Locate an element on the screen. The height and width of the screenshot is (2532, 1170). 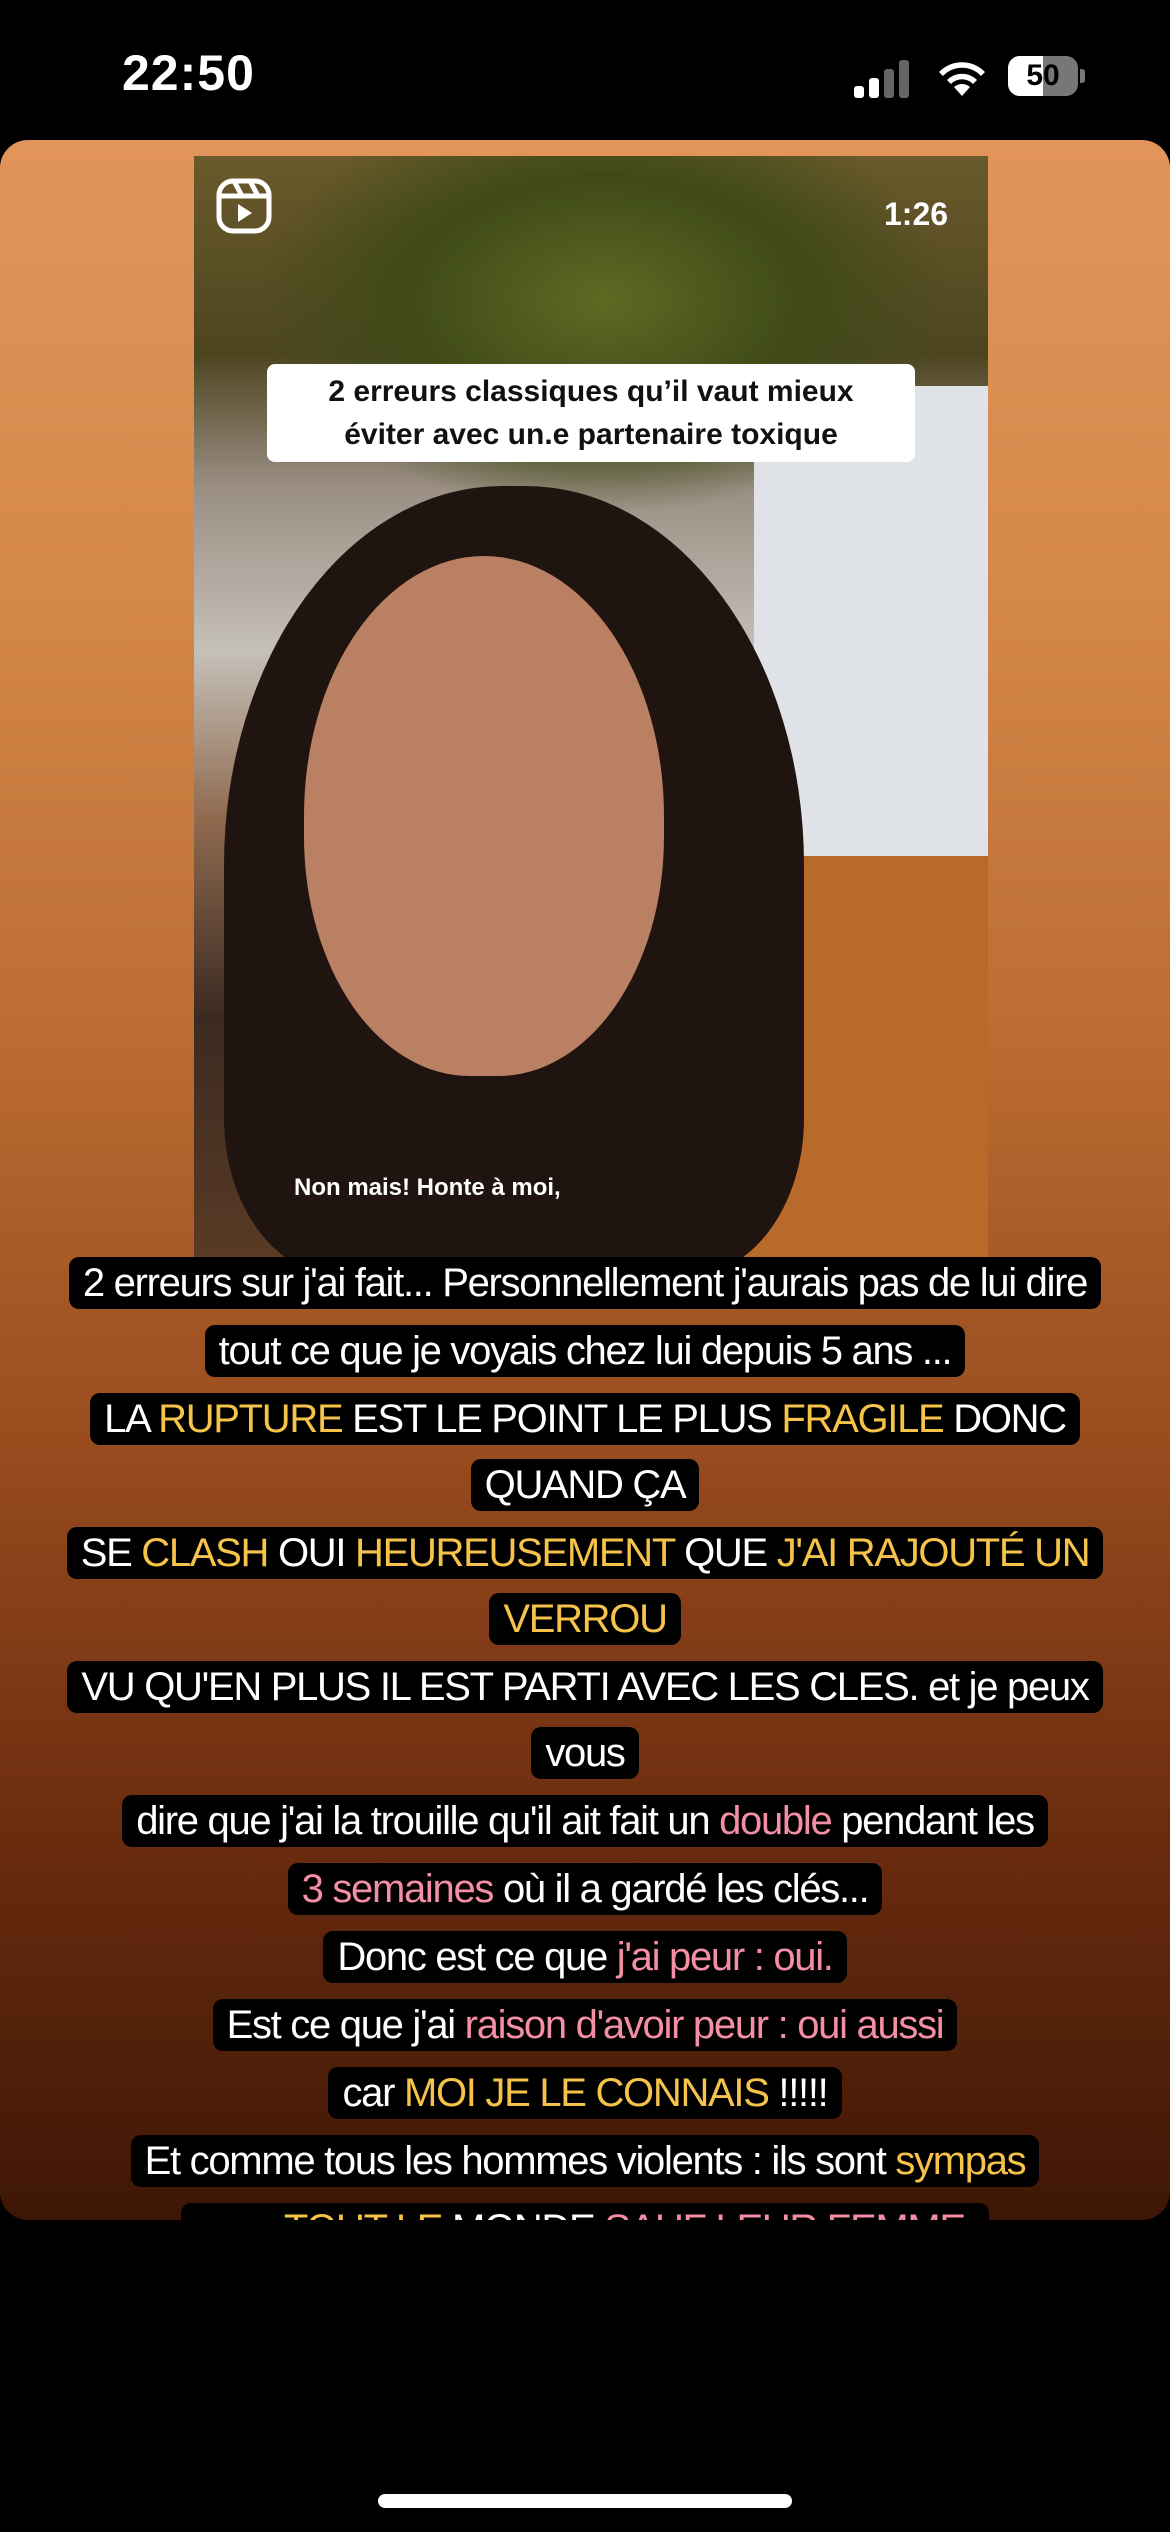
highlighted-text: raison d'avoir peur : oui aussi is located at coordinates (704, 2025).